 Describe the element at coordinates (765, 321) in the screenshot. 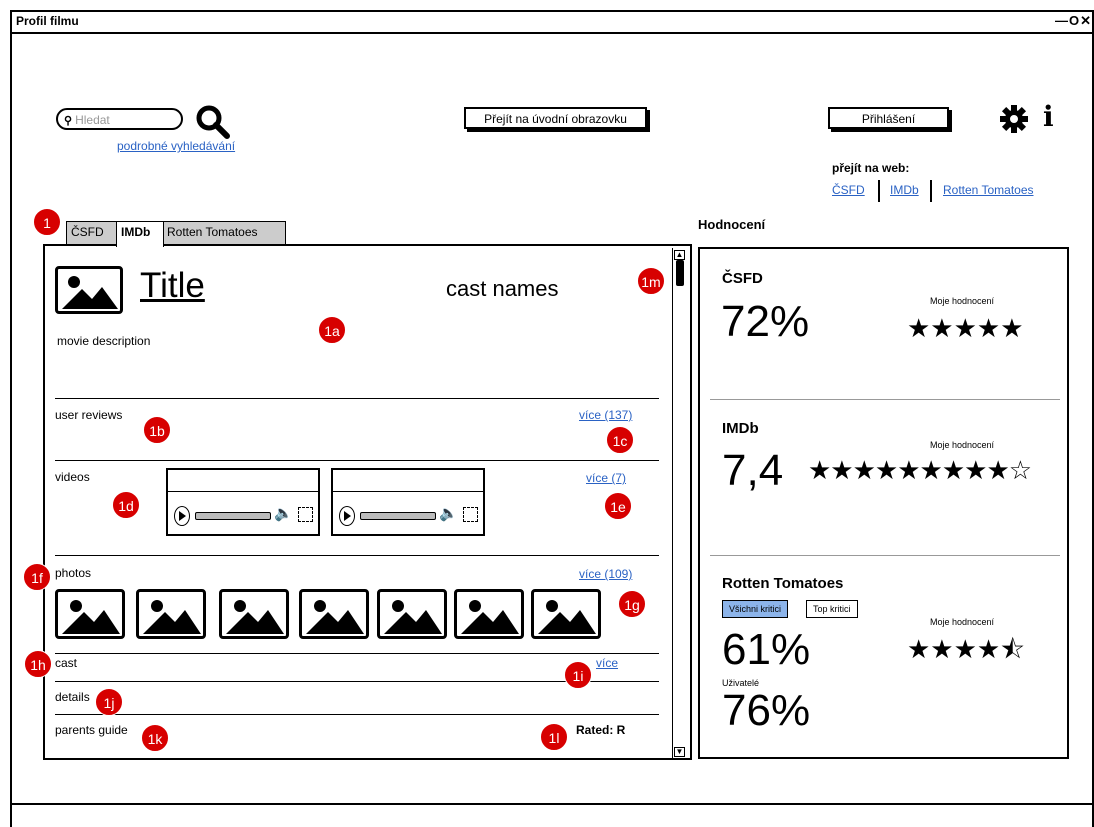

I see `csfd-score: 72%` at that location.